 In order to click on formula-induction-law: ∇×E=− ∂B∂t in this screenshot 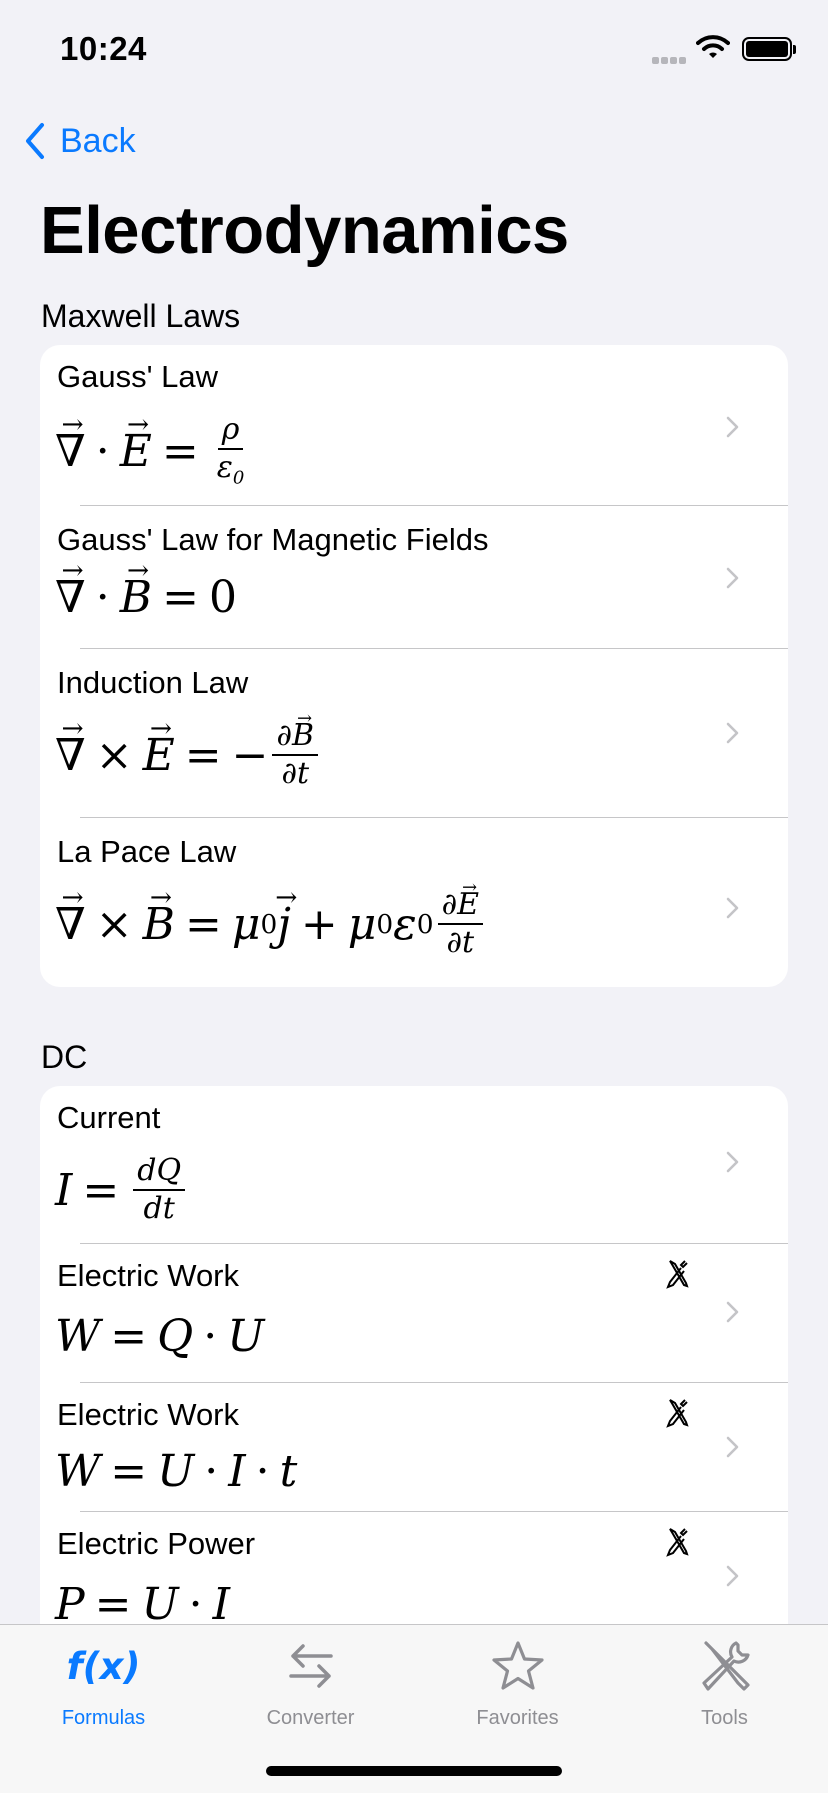, I will do `click(188, 755)`.